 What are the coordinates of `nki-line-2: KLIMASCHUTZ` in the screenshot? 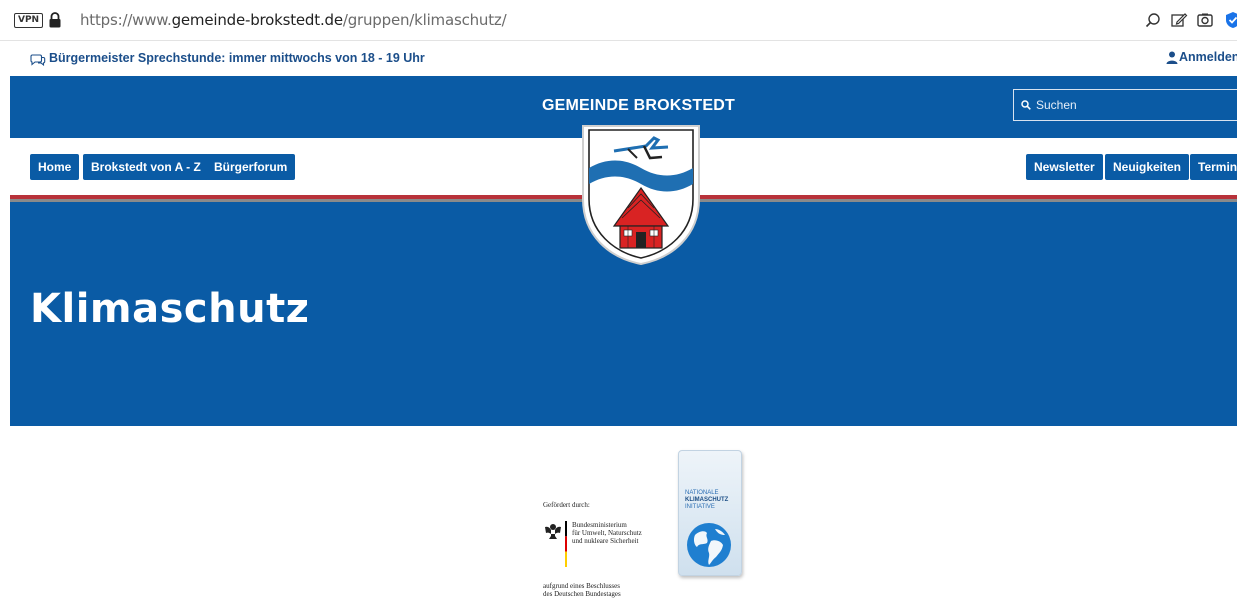 It's located at (707, 500).